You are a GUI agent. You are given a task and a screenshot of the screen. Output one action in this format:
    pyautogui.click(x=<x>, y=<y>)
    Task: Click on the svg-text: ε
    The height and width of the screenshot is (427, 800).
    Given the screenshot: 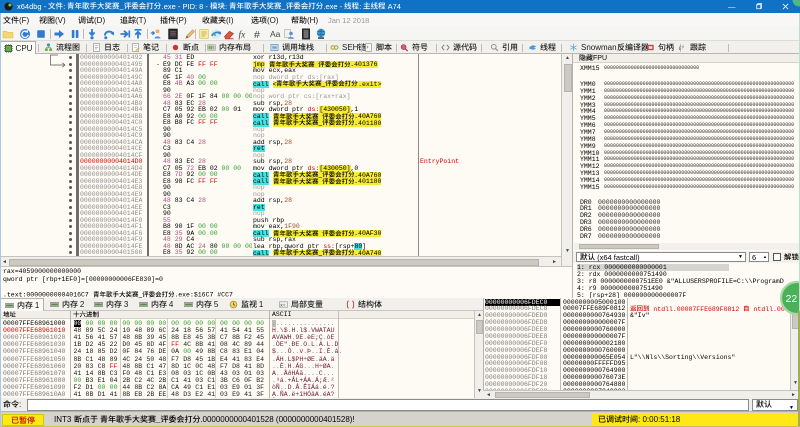 What is the action you would take?
    pyautogui.click(x=679, y=48)
    